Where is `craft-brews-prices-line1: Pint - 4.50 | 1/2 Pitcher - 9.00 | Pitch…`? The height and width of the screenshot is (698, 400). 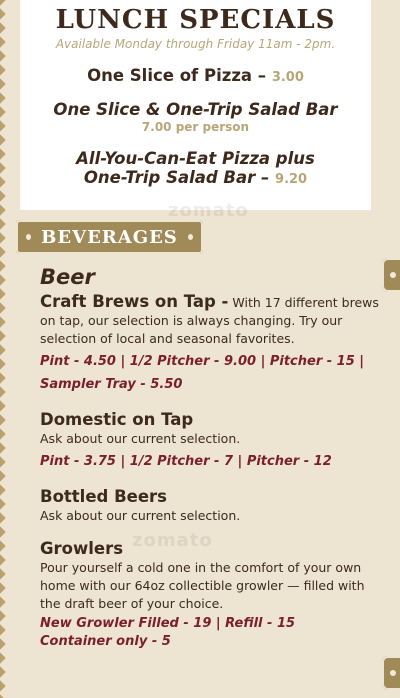 craft-brews-prices-line1: Pint - 4.50 | 1/2 Pitcher - 9.00 | Pitch… is located at coordinates (202, 361).